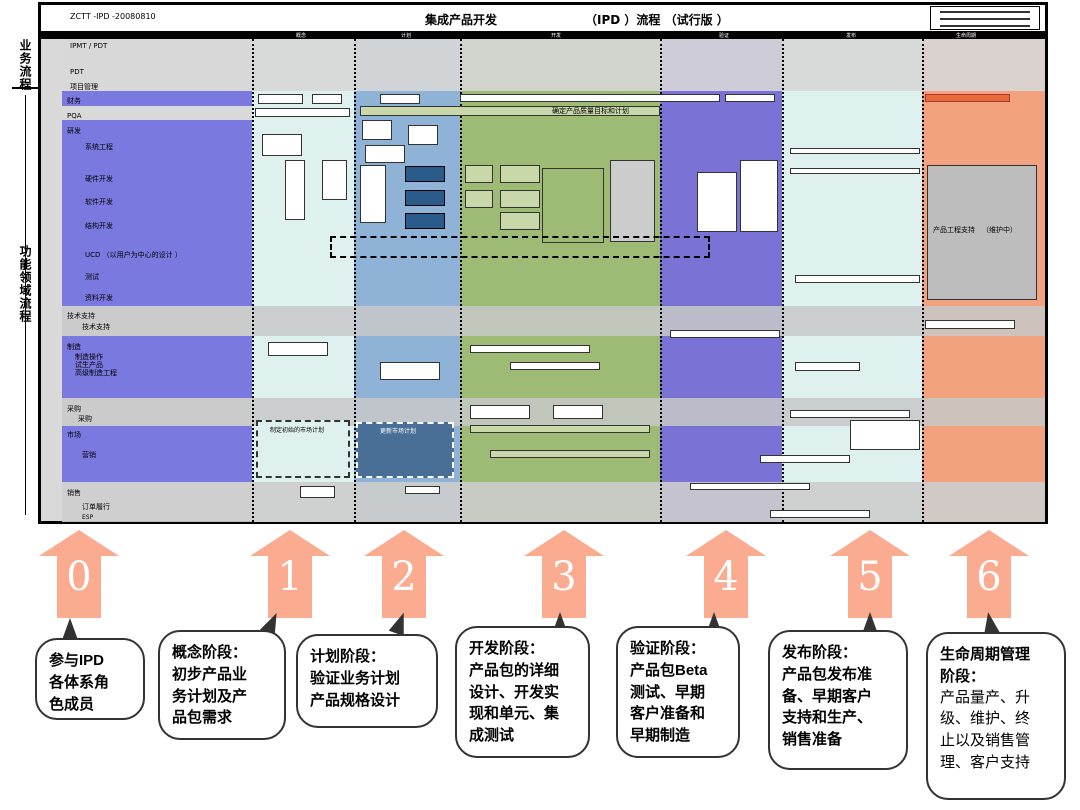 This screenshot has height=810, width=1080. Describe the element at coordinates (989, 577) in the screenshot. I see `stage-number-6: 6` at that location.